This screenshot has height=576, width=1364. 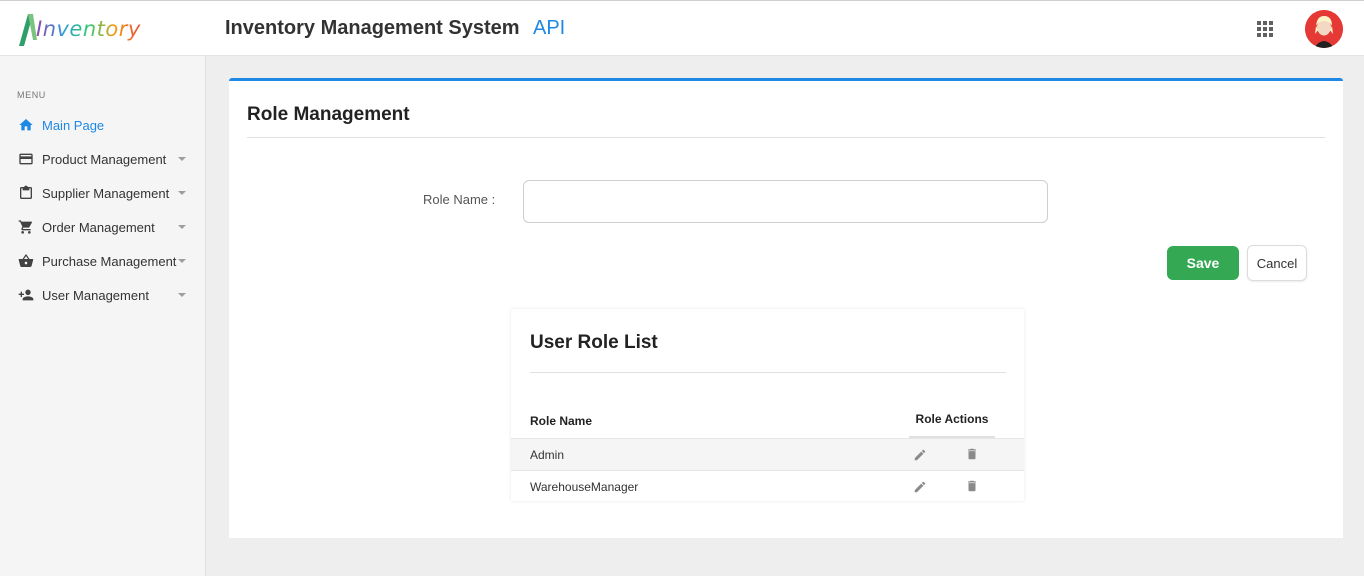 What do you see at coordinates (1265, 29) in the screenshot?
I see `apps-grid-icon` at bounding box center [1265, 29].